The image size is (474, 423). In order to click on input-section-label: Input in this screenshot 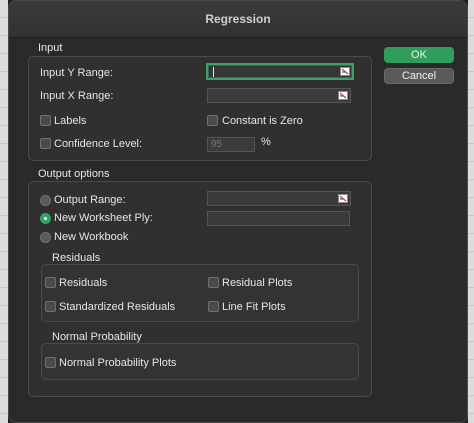, I will do `click(50, 48)`.